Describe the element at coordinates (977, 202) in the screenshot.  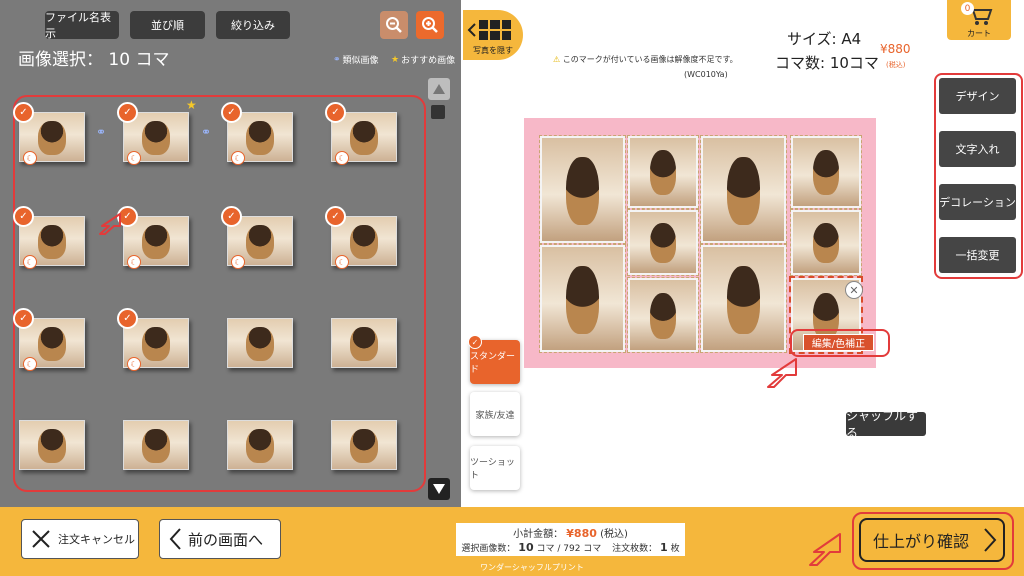
I see `decoration-button: デコレーション` at that location.